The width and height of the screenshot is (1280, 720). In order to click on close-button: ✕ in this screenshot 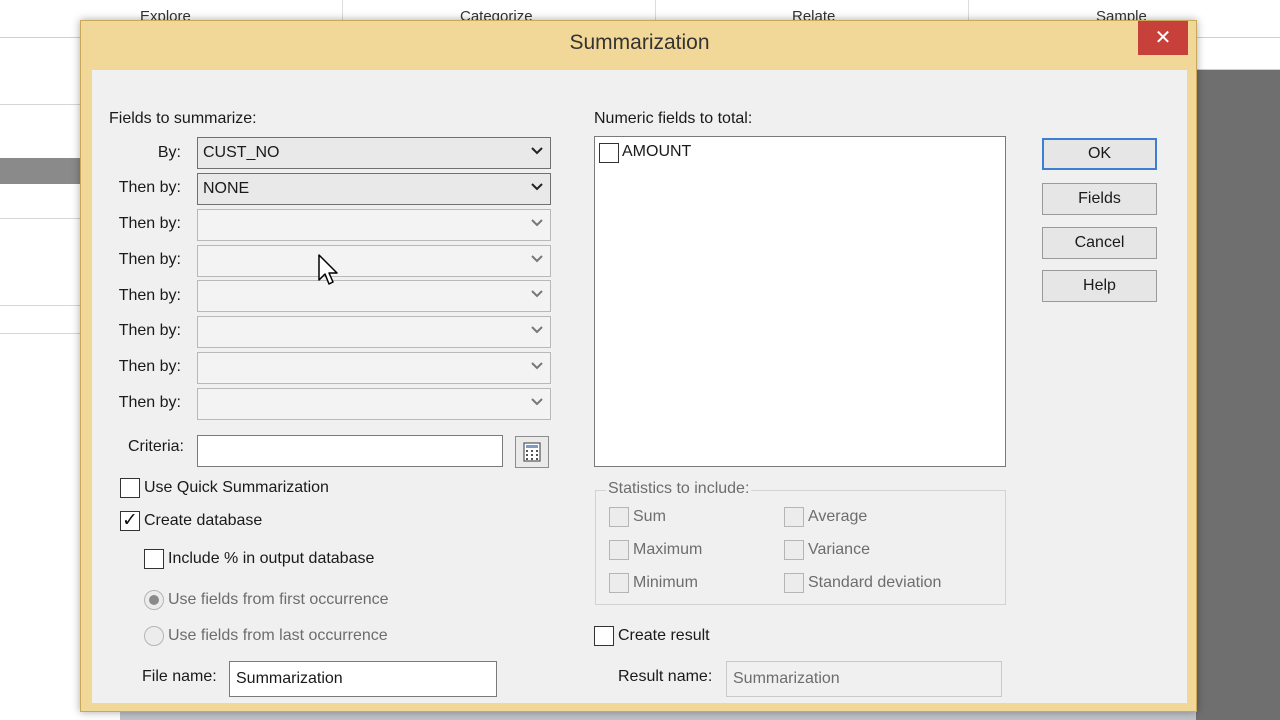, I will do `click(1163, 38)`.